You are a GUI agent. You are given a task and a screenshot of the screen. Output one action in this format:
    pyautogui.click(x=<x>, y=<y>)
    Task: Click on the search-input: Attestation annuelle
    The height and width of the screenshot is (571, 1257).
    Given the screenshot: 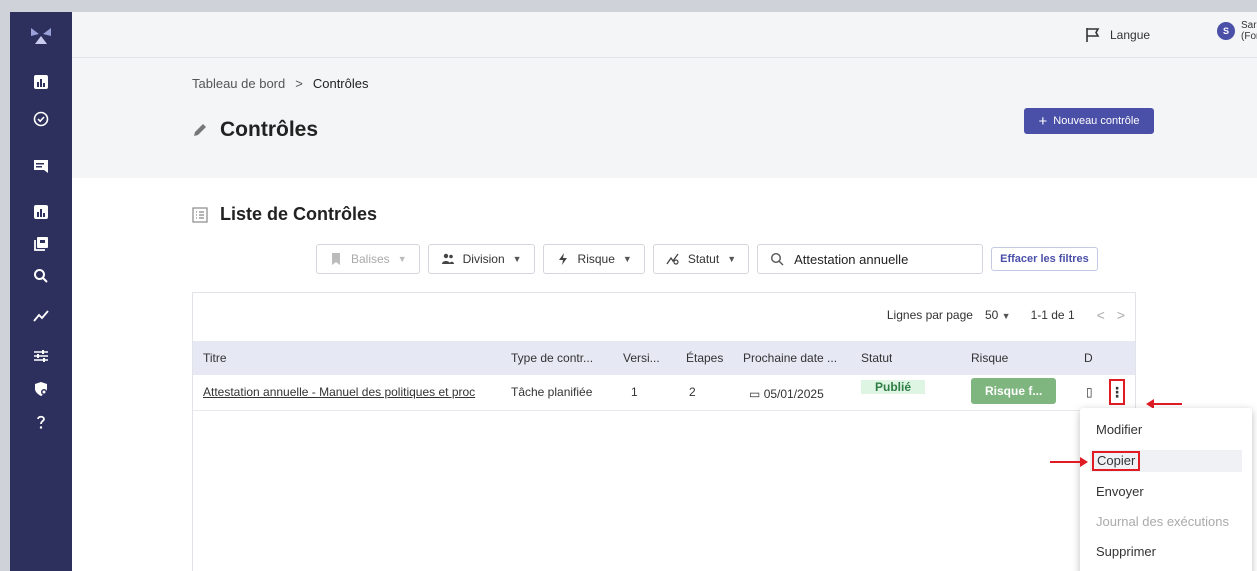 What is the action you would take?
    pyautogui.click(x=870, y=259)
    